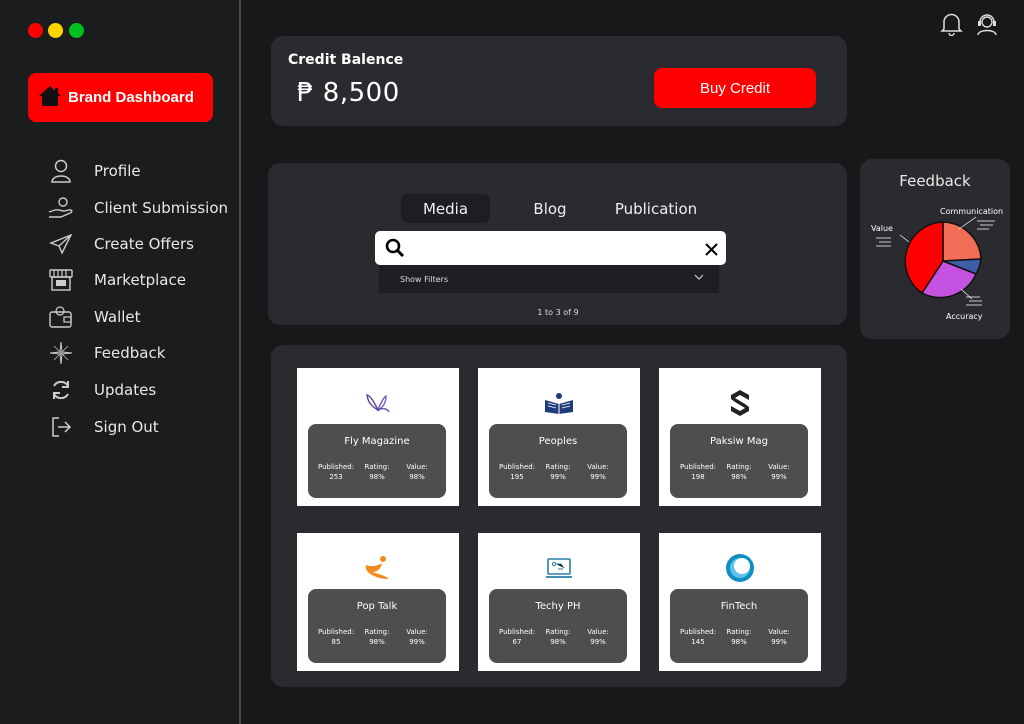 The width and height of the screenshot is (1024, 724). What do you see at coordinates (378, 568) in the screenshot?
I see `swoosh-person-logo` at bounding box center [378, 568].